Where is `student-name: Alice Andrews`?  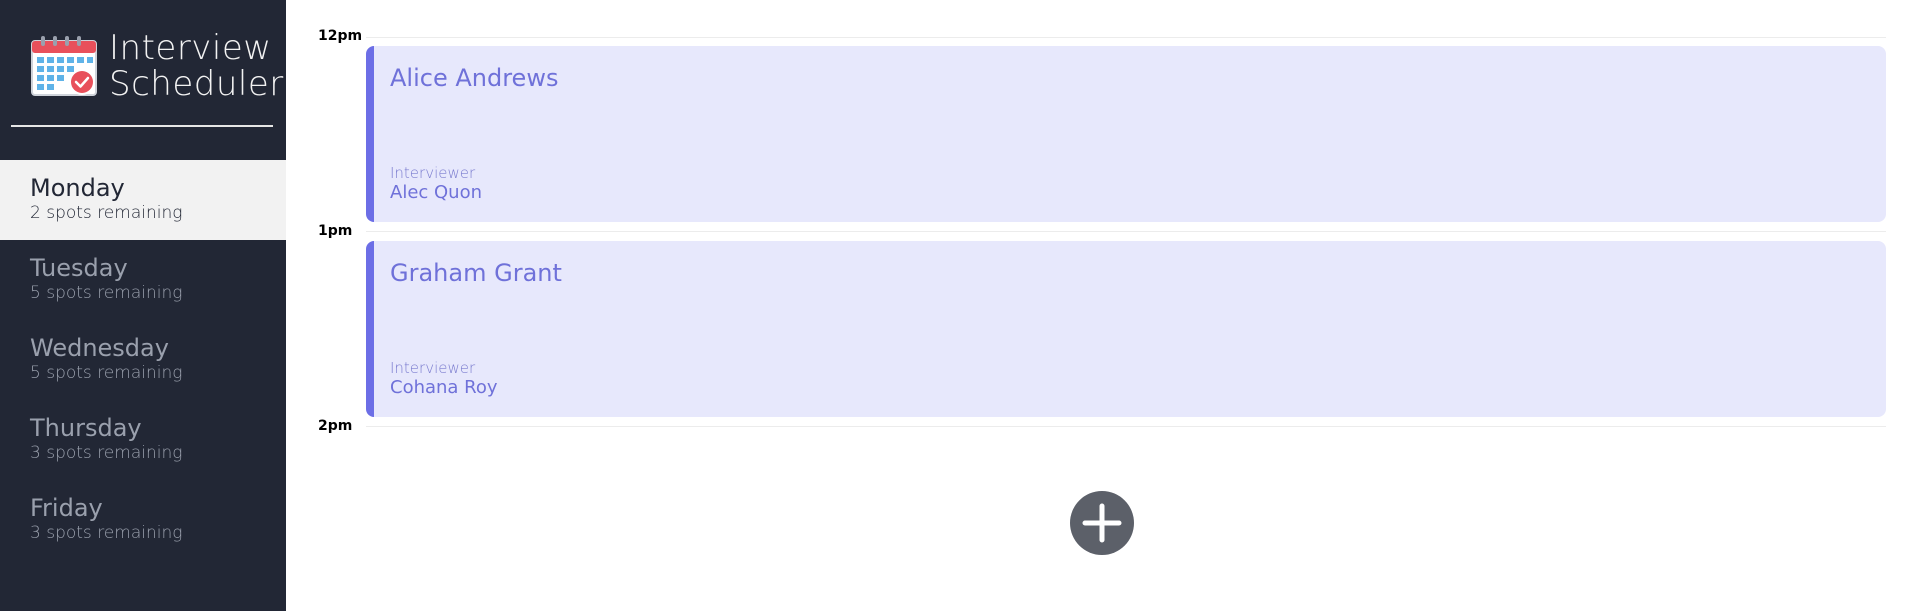 student-name: Alice Andrews is located at coordinates (474, 78).